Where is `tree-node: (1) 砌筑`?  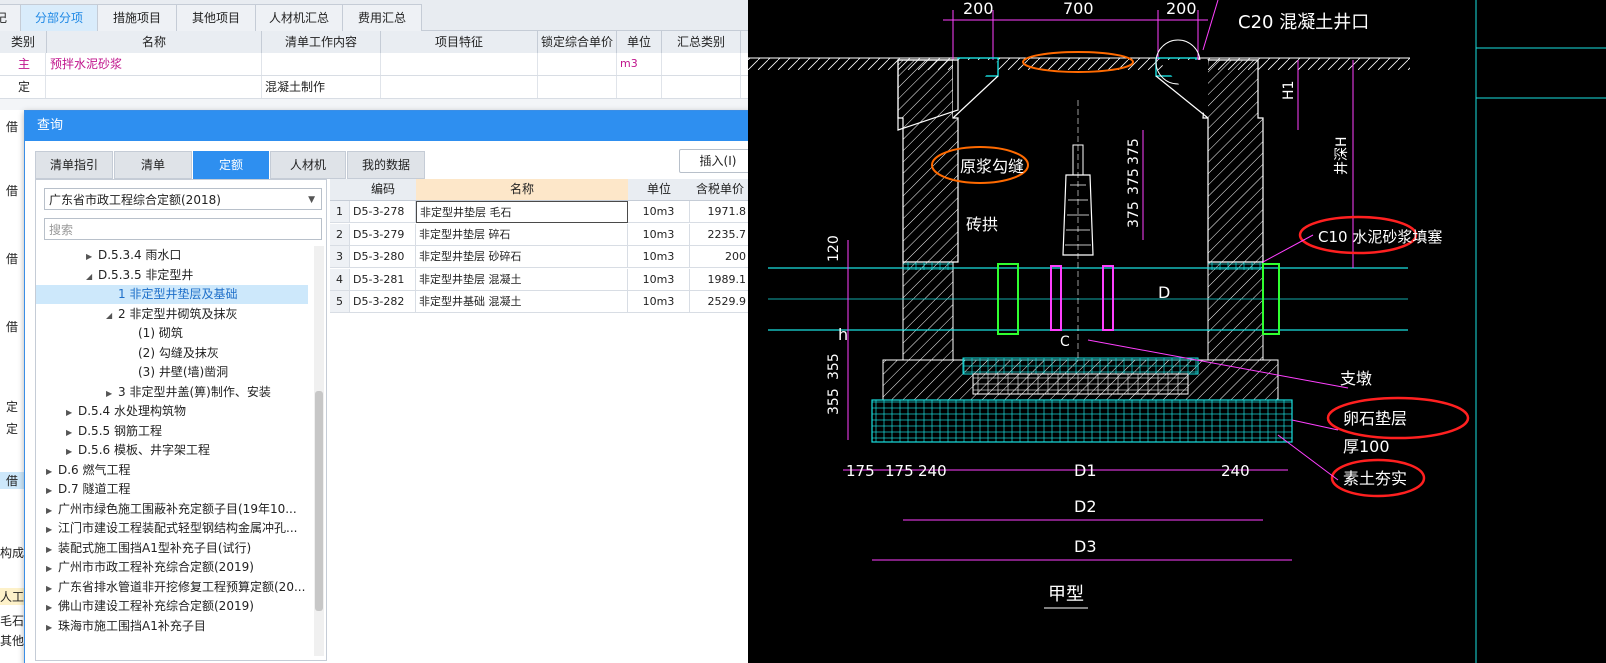 tree-node: (1) 砌筑 is located at coordinates (172, 333).